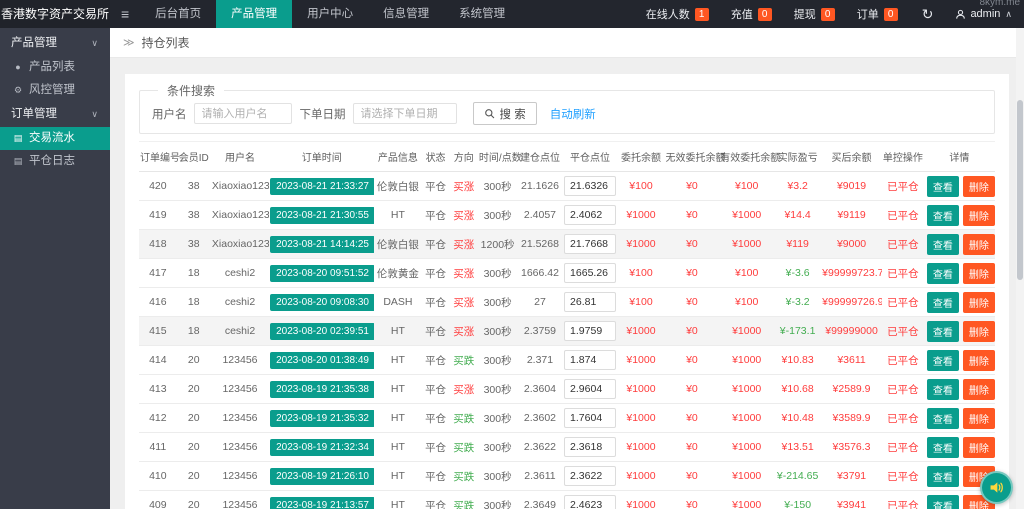  Describe the element at coordinates (52, 138) in the screenshot. I see `sidebar-item-label: 交易流水` at that location.